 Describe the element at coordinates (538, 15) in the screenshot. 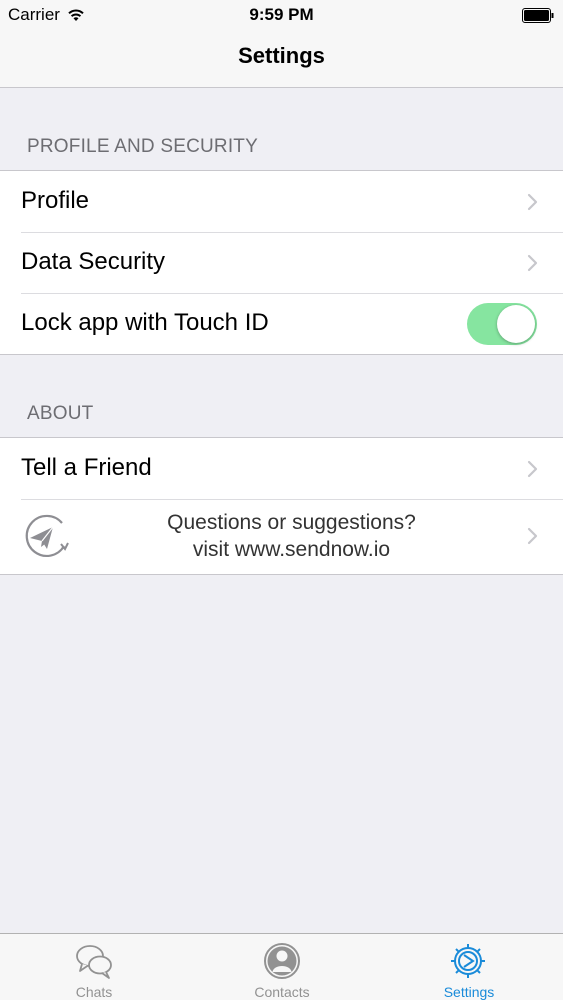

I see `battery-icon` at that location.